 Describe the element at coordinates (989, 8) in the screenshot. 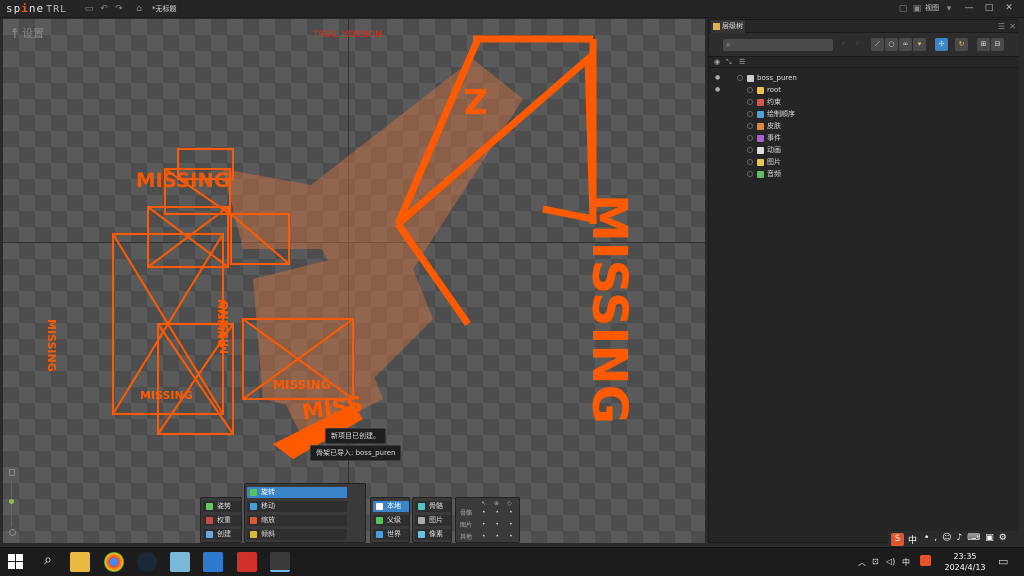

I see `maximize-icon: □` at that location.